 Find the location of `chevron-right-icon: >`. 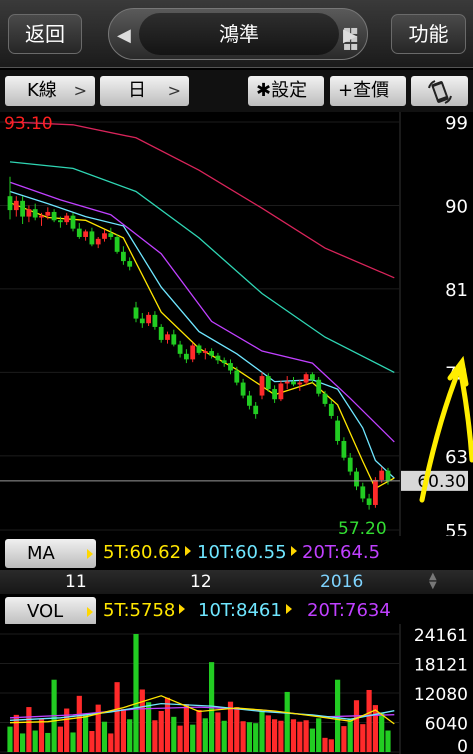

chevron-right-icon: > is located at coordinates (174, 90).